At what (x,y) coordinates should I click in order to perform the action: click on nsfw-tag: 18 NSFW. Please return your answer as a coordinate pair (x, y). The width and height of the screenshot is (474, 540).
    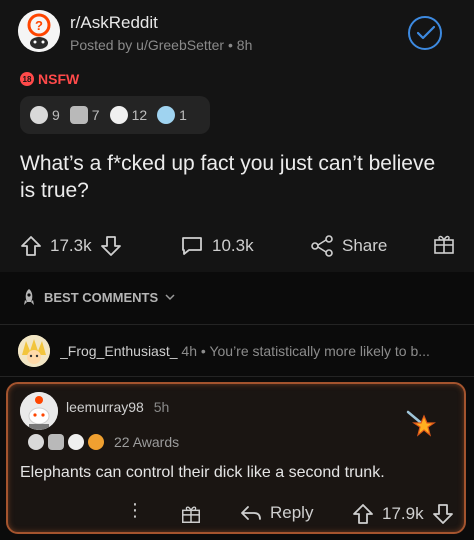
    Looking at the image, I should click on (49, 79).